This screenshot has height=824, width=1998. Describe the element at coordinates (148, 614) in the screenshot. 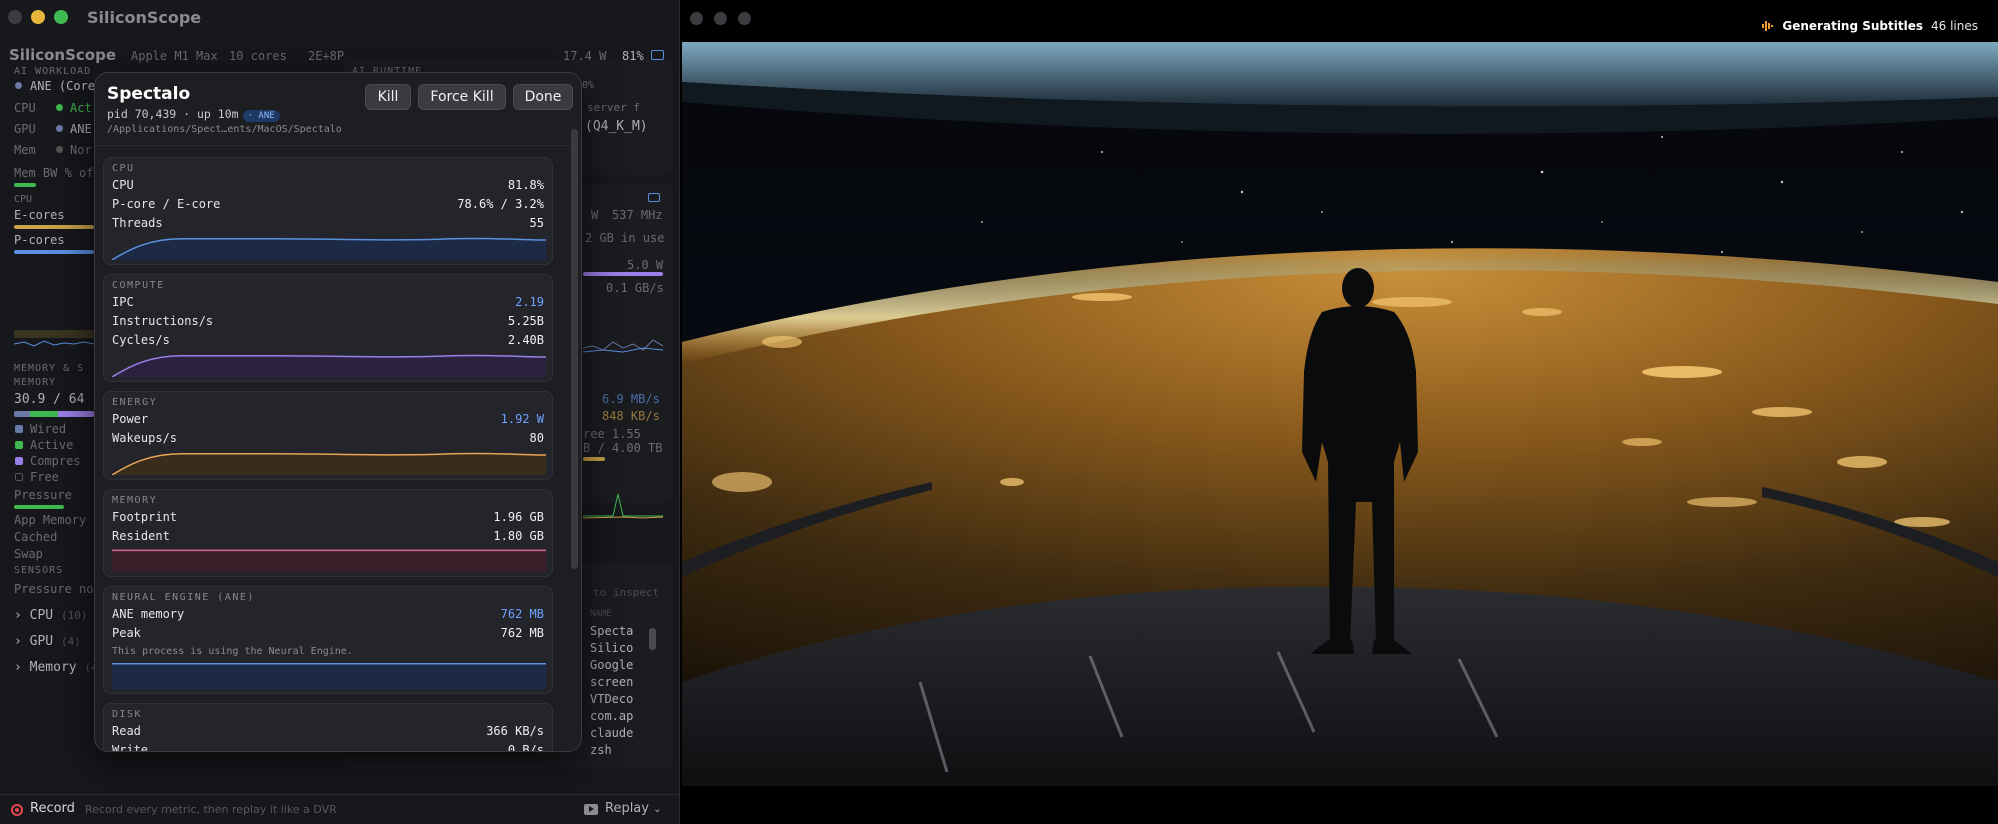

I see `metric-label: ANE memory` at that location.